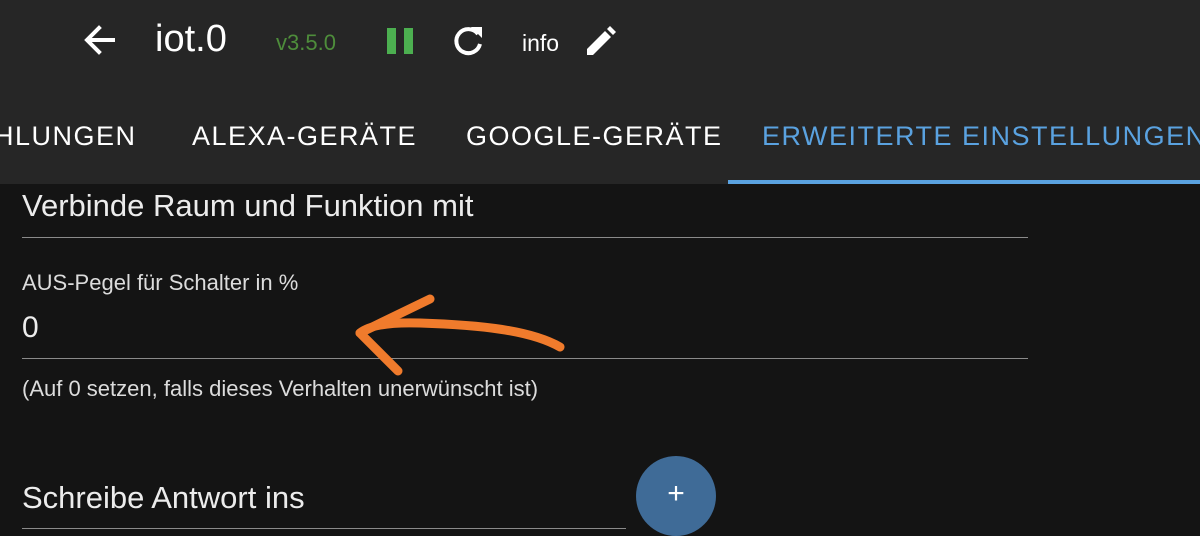 The width and height of the screenshot is (1200, 536). I want to click on room-function-underline, so click(525, 237).